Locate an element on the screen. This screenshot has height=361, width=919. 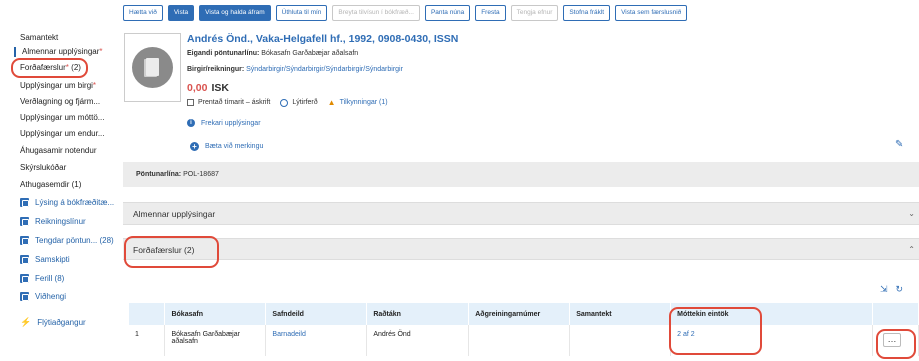
clock-icon is located at coordinates (284, 102).